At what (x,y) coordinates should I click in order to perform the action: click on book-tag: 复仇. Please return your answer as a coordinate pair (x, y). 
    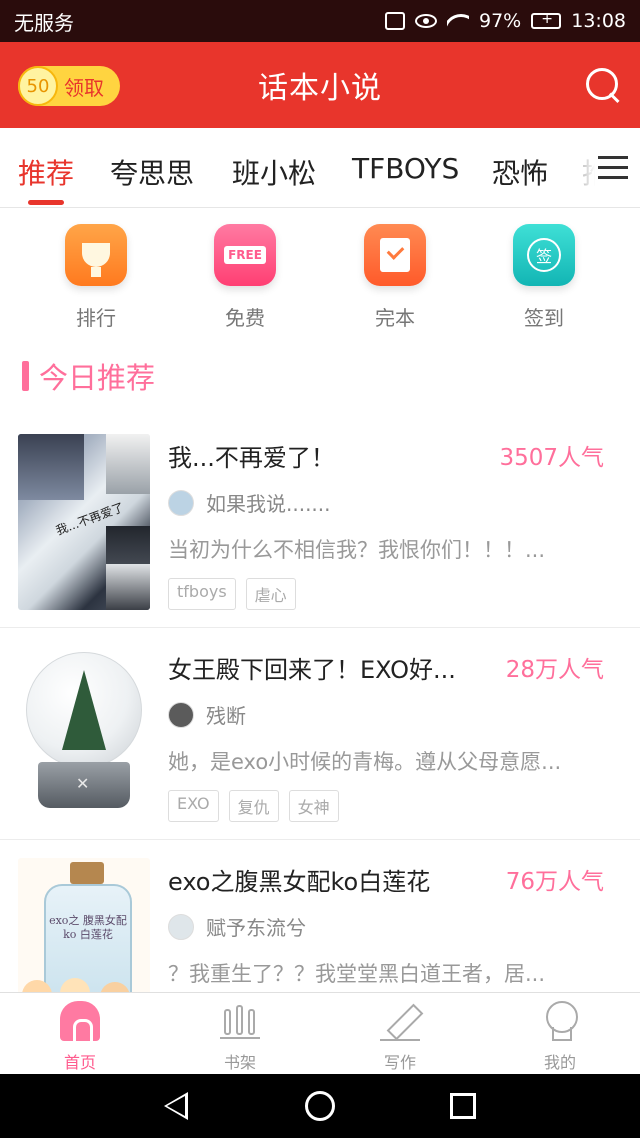
    Looking at the image, I should click on (253, 806).